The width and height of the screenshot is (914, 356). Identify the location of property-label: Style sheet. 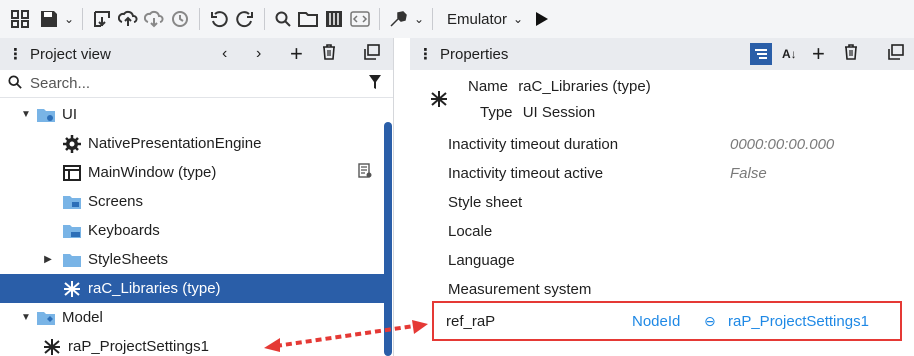
(485, 202).